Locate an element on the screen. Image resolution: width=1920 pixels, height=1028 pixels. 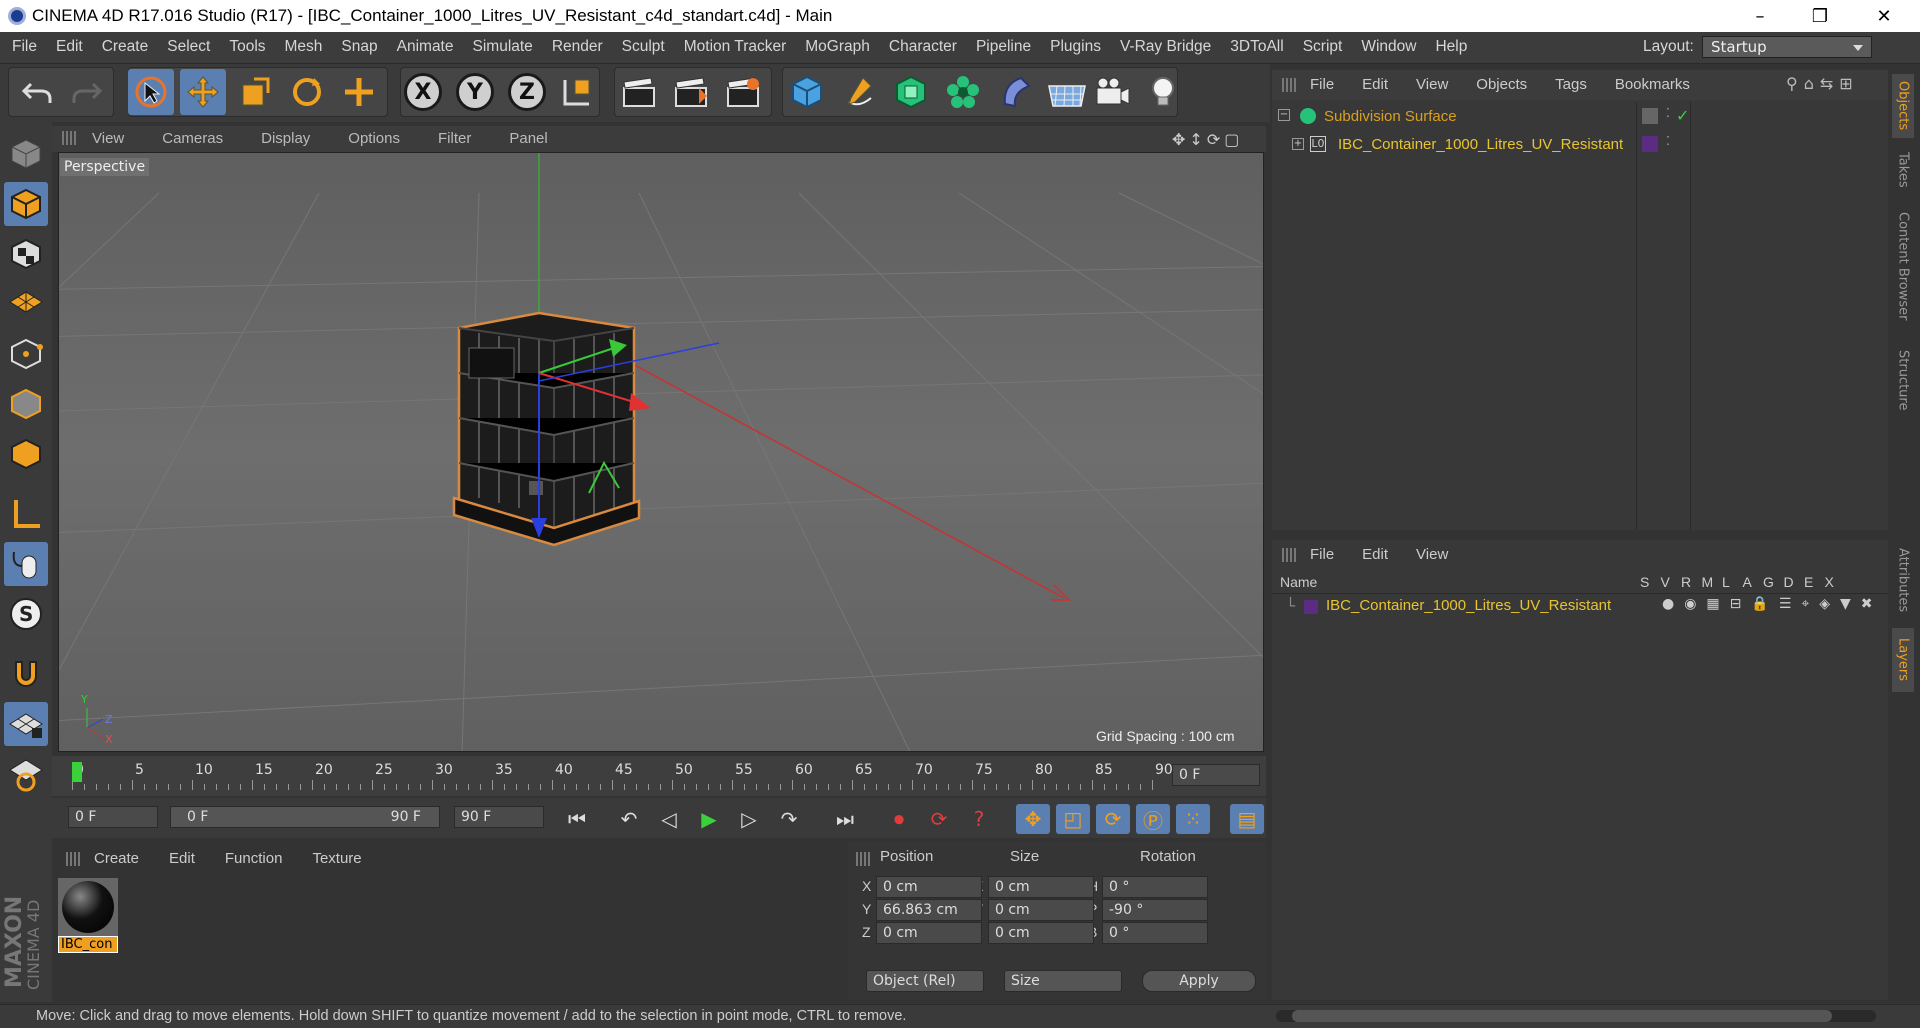
key-rotation-button: ⟳ is located at coordinates (1113, 819).